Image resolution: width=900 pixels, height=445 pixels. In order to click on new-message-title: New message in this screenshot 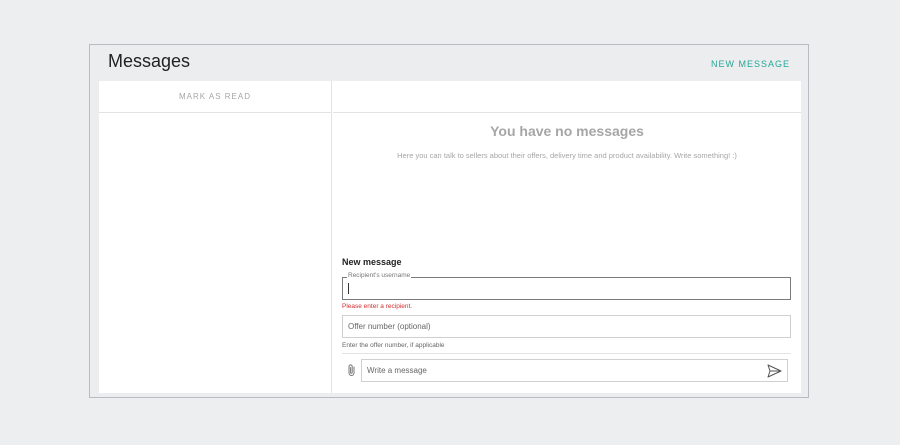, I will do `click(372, 262)`.